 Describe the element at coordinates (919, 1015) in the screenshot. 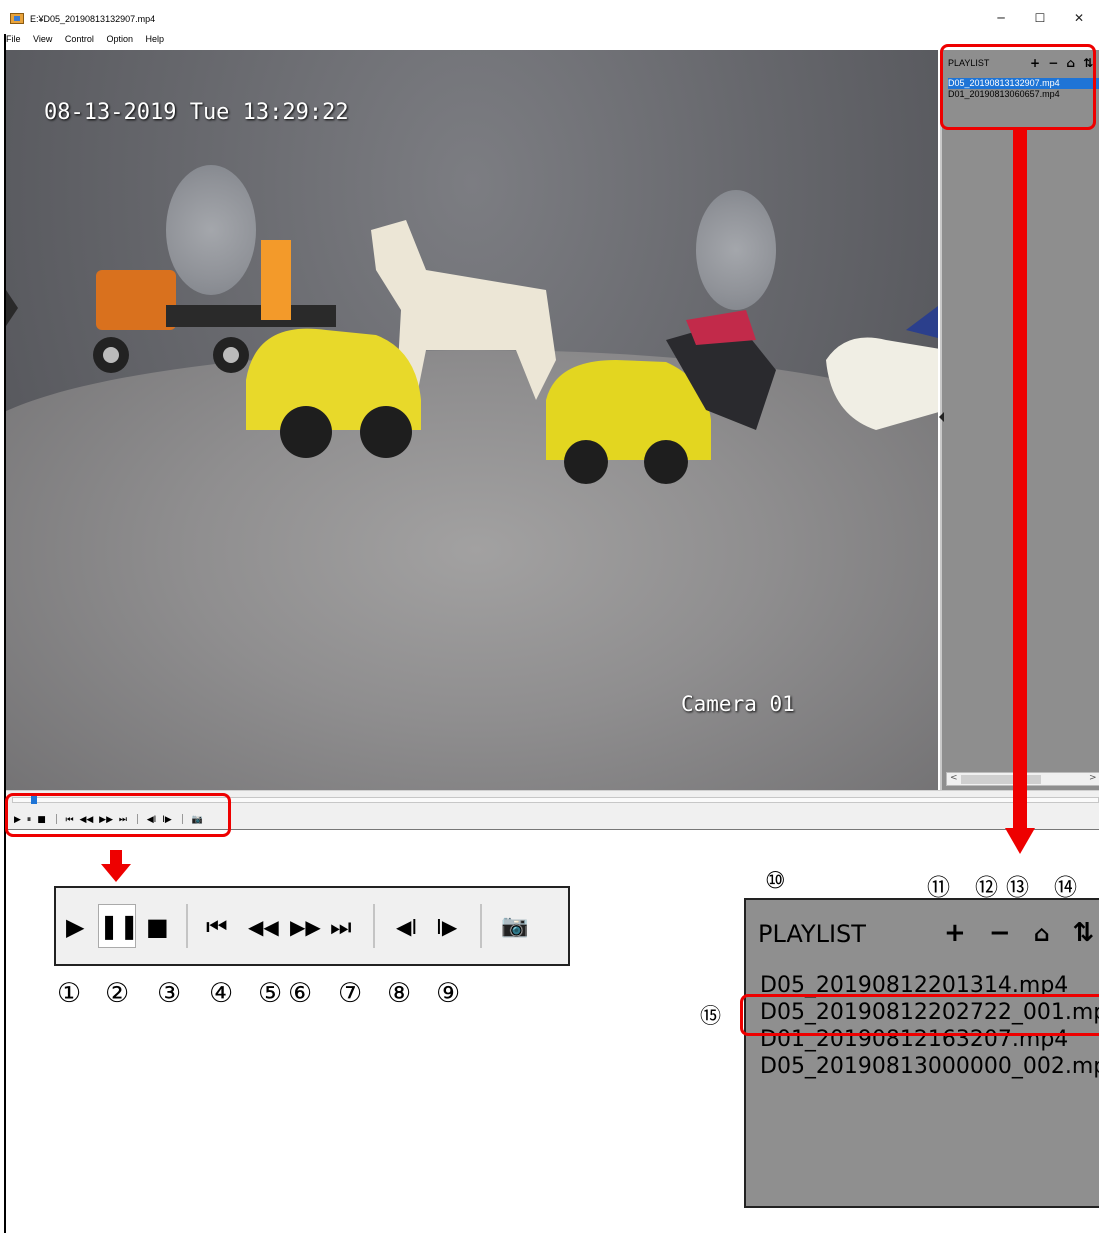

I see `annotation-box-playlist-item` at that location.